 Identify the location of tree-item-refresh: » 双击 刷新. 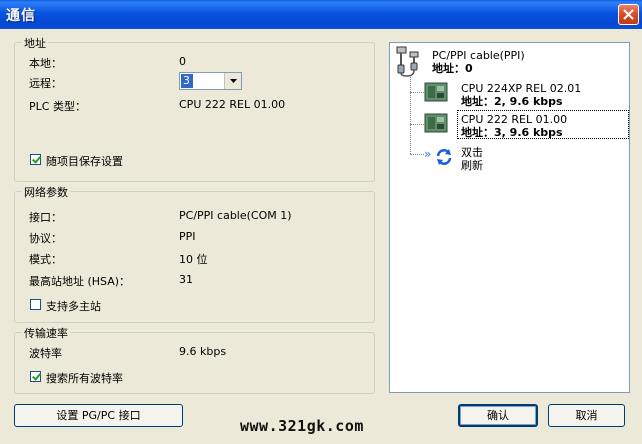
(484, 159).